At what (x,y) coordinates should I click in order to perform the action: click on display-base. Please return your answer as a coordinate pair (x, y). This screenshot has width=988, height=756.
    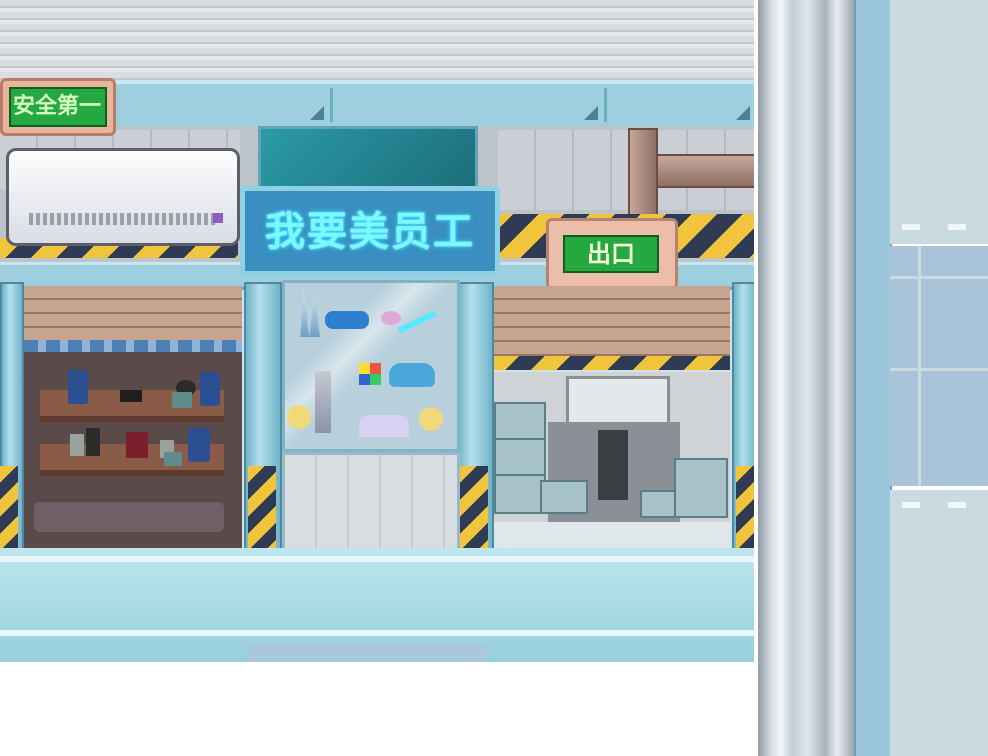
    Looking at the image, I should click on (371, 503).